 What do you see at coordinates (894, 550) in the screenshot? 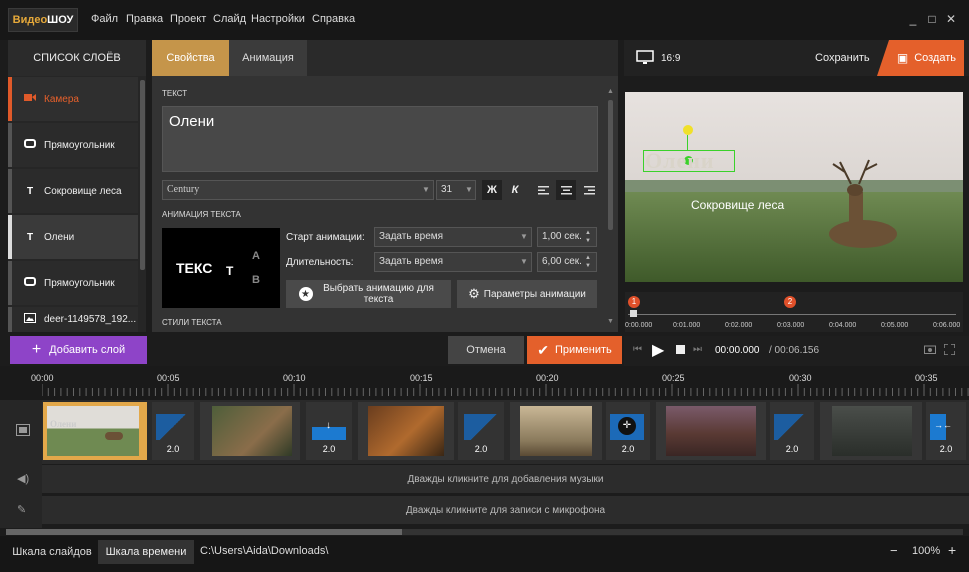
I see `zoom-out-button: −` at bounding box center [894, 550].